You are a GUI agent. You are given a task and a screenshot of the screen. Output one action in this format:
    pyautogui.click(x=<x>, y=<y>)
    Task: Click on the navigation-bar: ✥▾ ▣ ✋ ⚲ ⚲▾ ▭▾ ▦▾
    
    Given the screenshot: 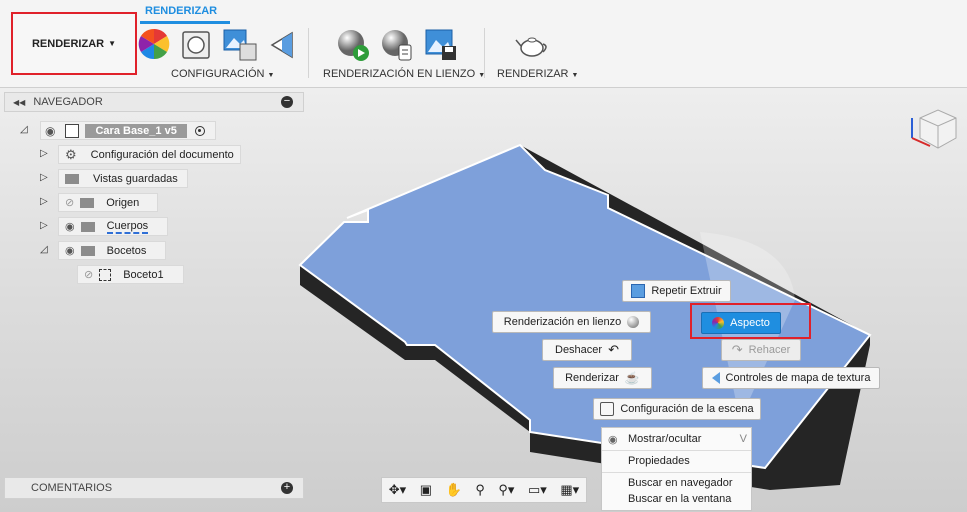 What is the action you would take?
    pyautogui.click(x=484, y=490)
    